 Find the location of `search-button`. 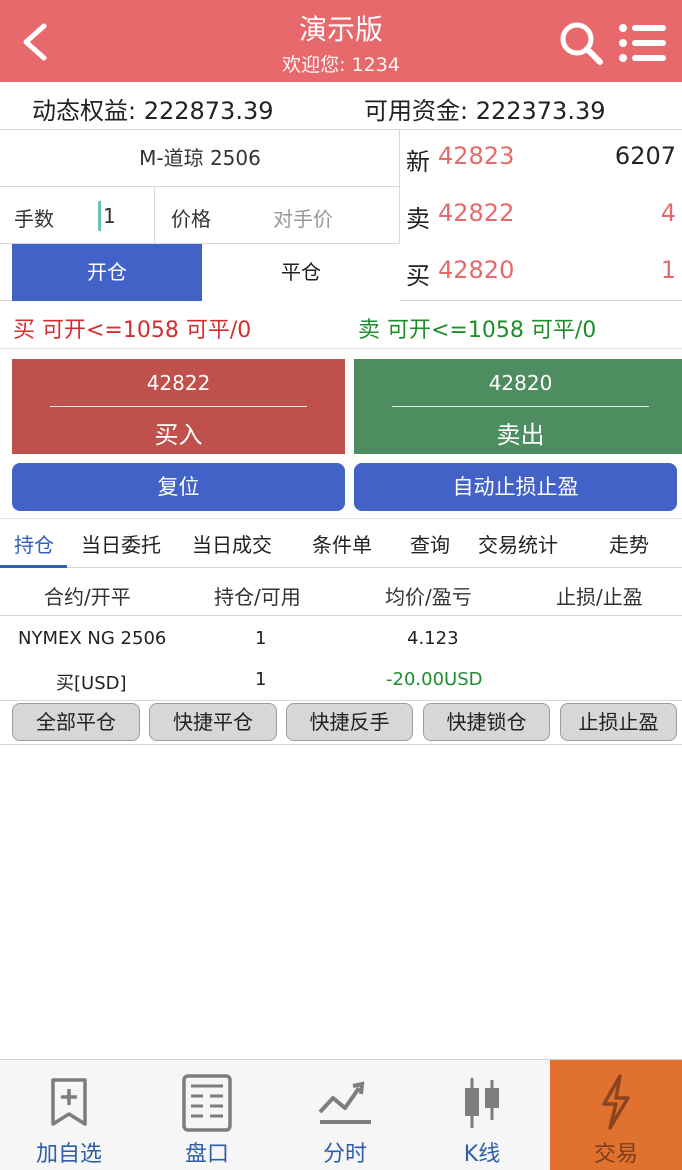

search-button is located at coordinates (581, 43).